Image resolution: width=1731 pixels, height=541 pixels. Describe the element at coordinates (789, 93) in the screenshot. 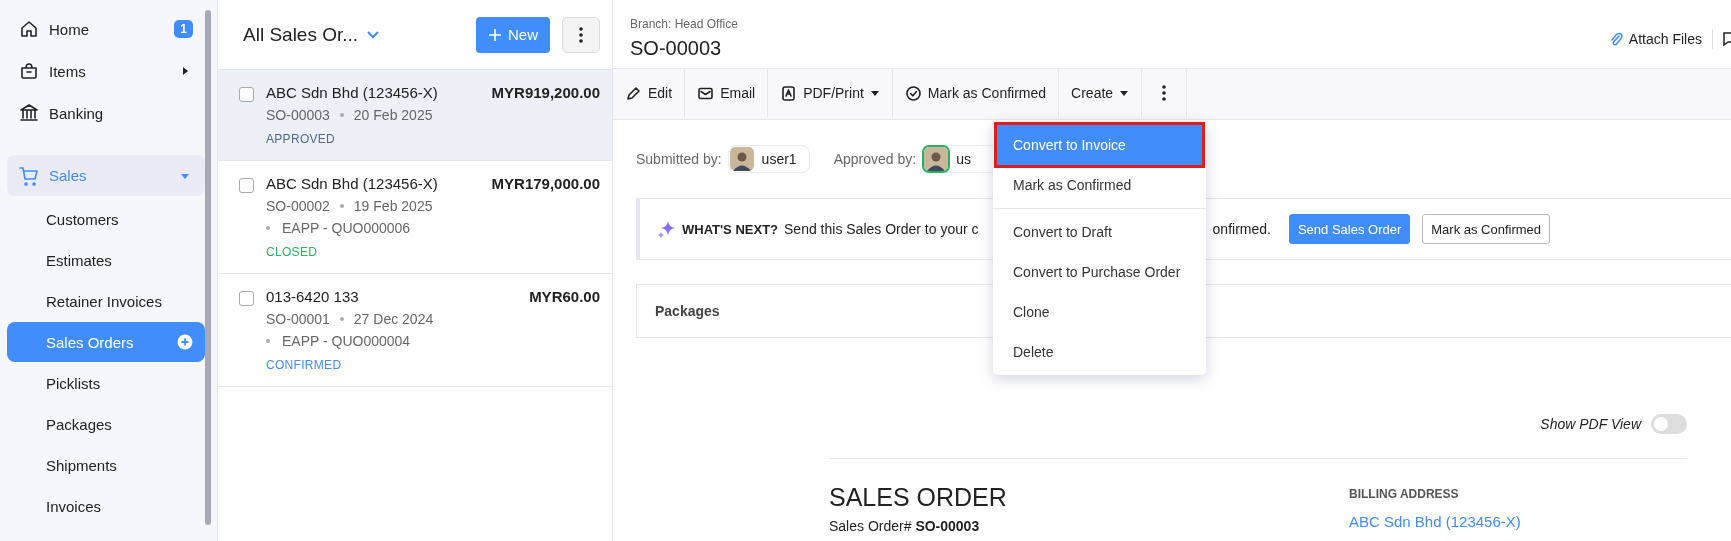

I see `document-icon` at that location.